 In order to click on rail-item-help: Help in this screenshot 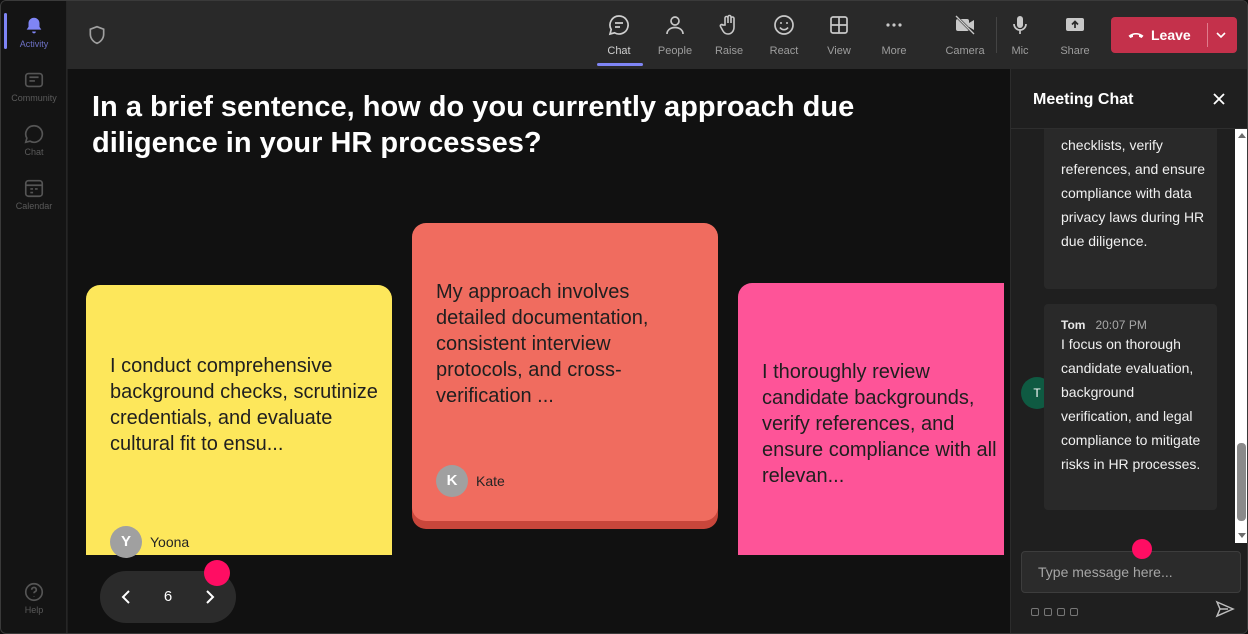, I will do `click(34, 597)`.